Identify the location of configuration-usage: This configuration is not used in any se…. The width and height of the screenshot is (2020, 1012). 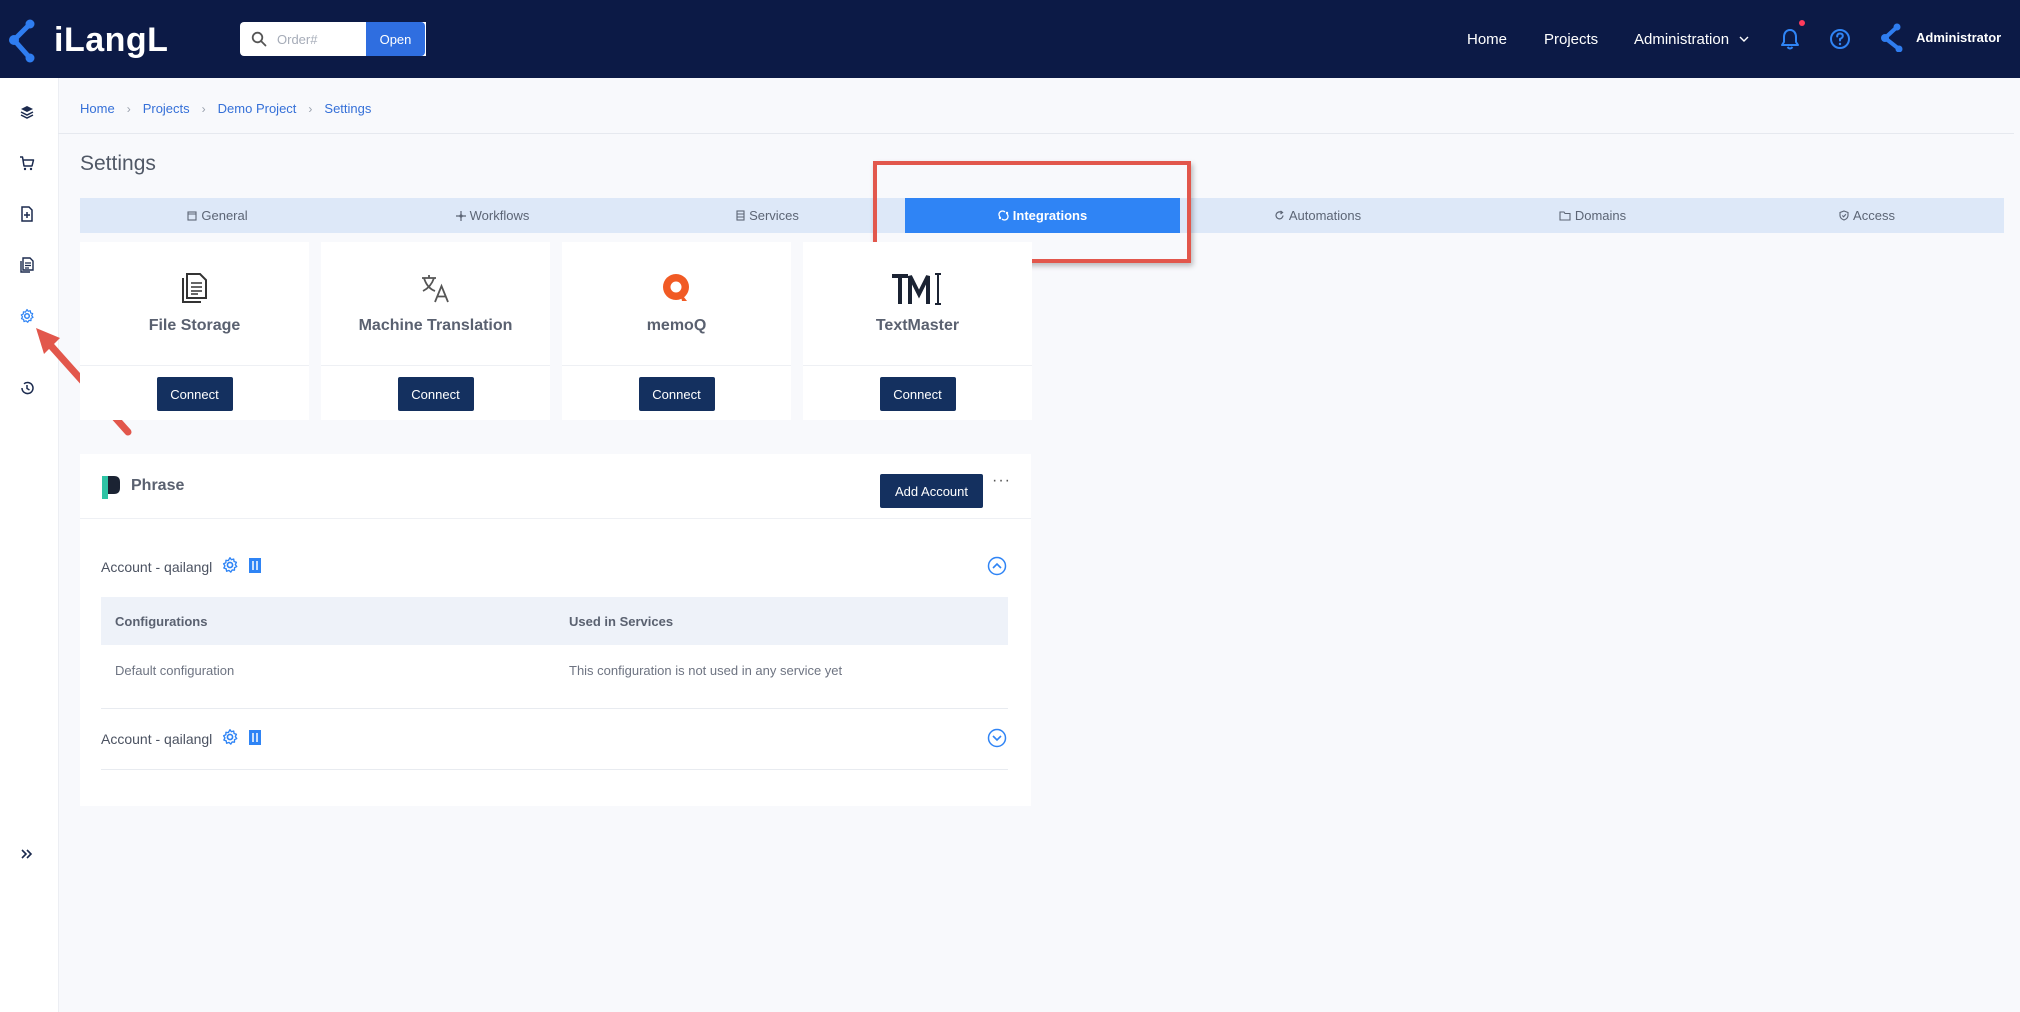
(706, 670).